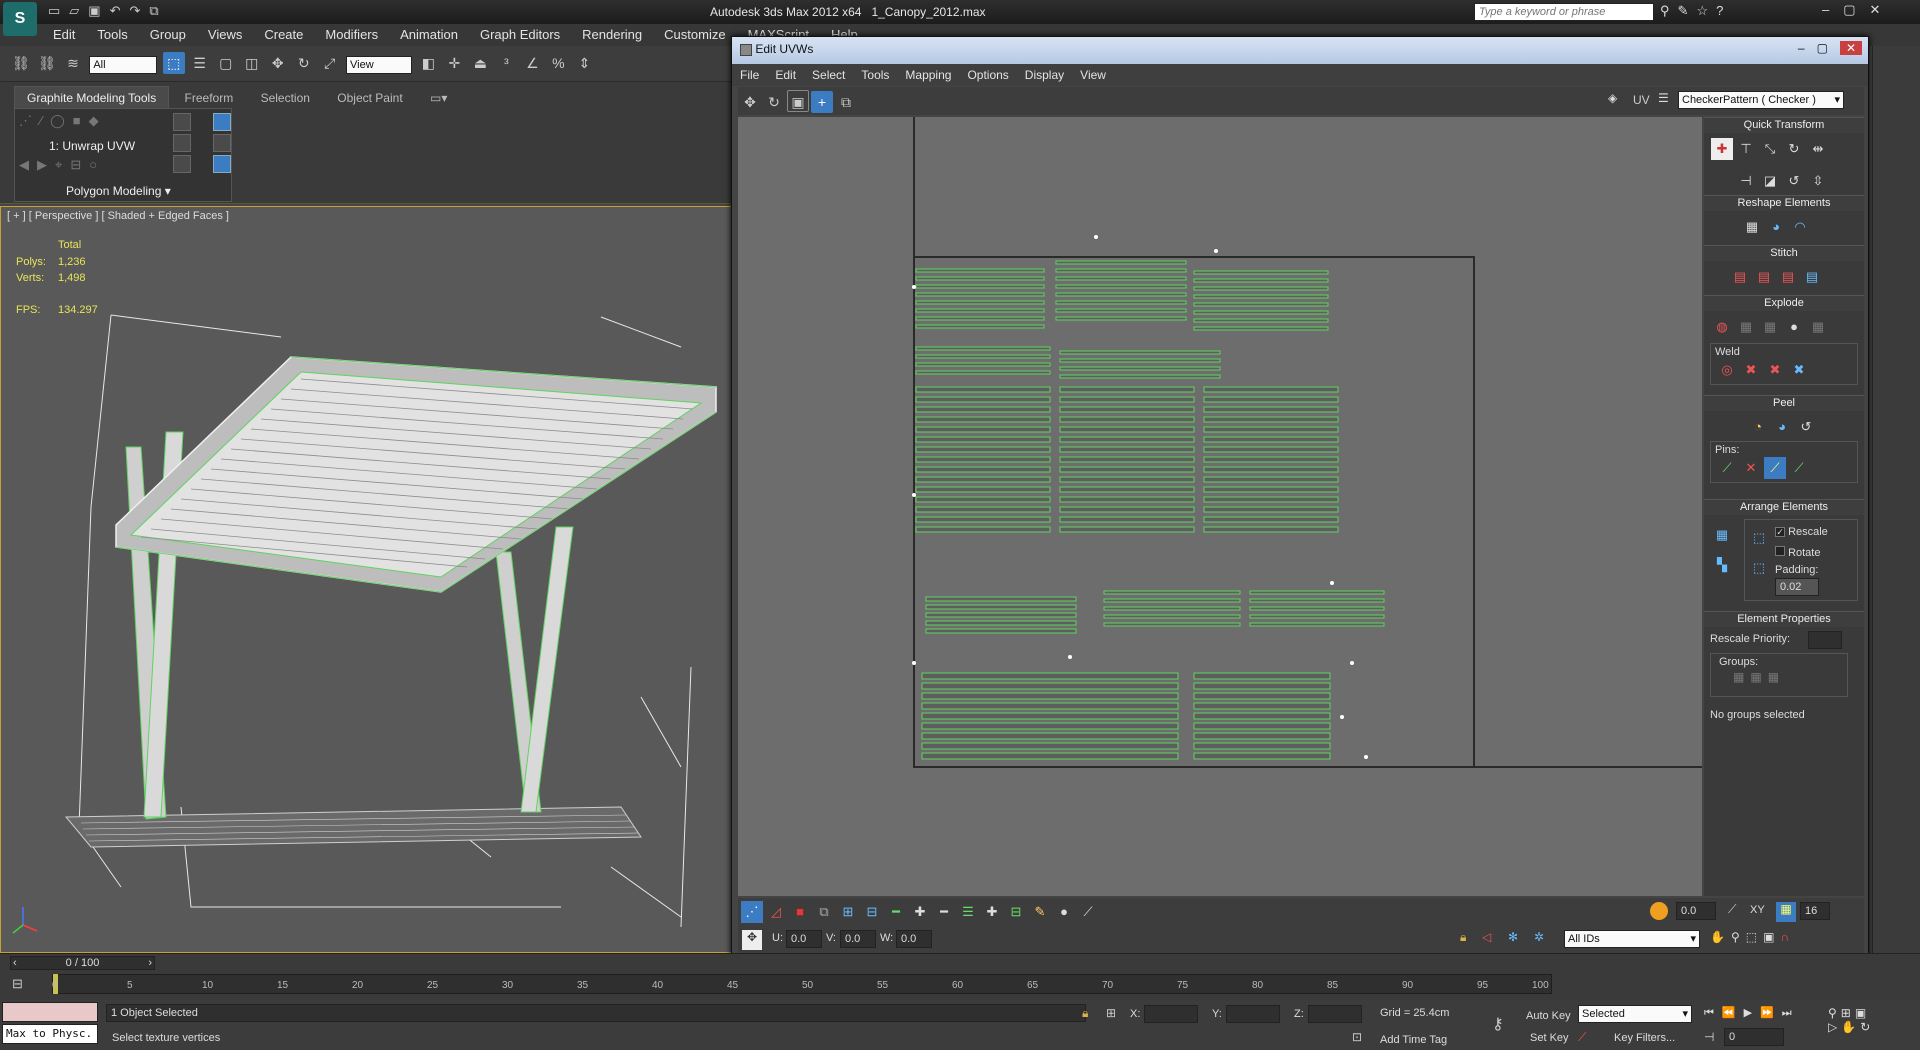  What do you see at coordinates (694, 34) in the screenshot?
I see `menu-customize: Customize` at bounding box center [694, 34].